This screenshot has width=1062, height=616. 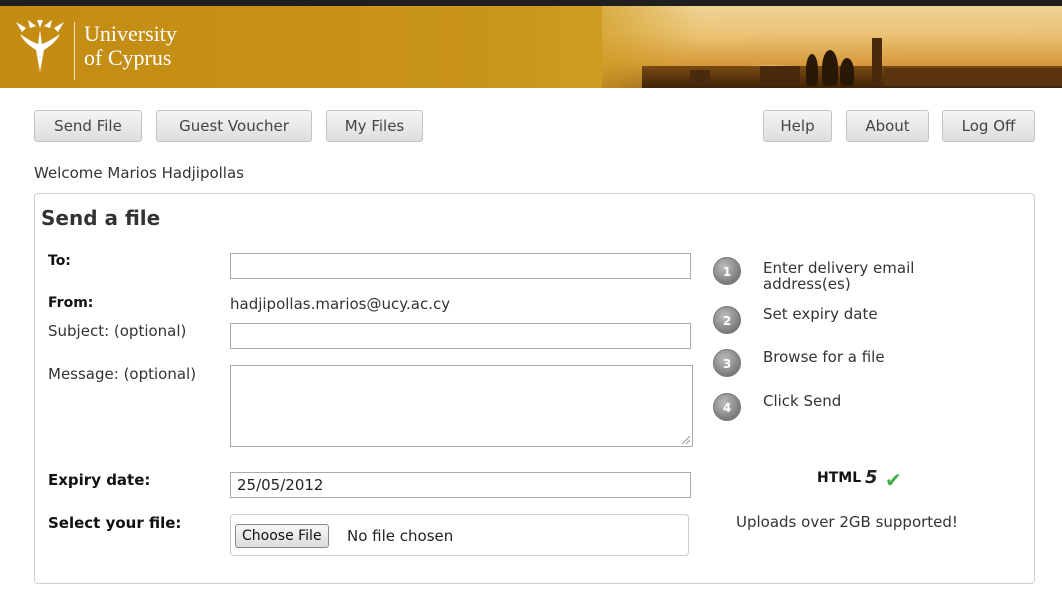 I want to click on to-label: To:, so click(x=59, y=261).